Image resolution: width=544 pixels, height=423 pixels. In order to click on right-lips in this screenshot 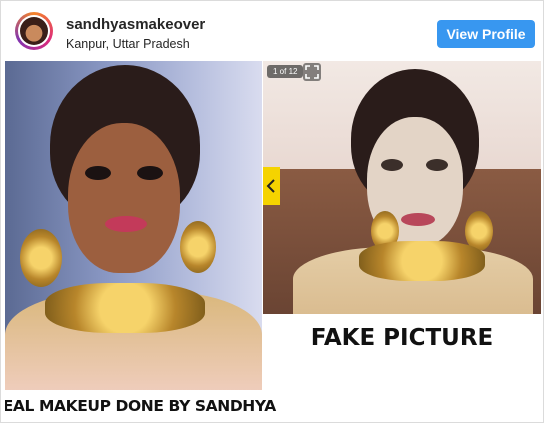, I will do `click(418, 219)`.